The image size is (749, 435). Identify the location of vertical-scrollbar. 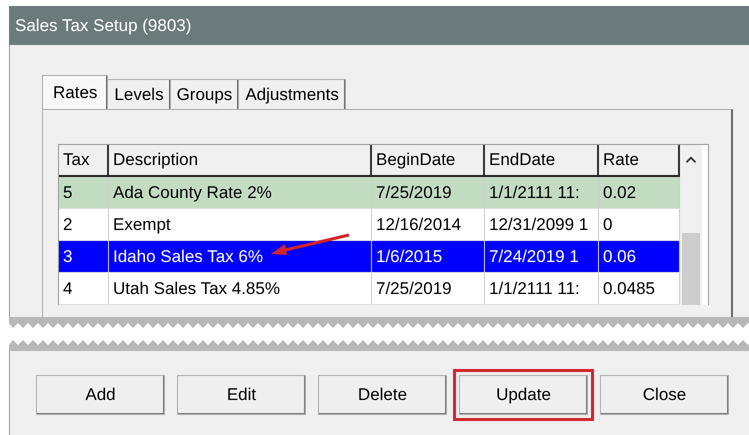
(691, 225).